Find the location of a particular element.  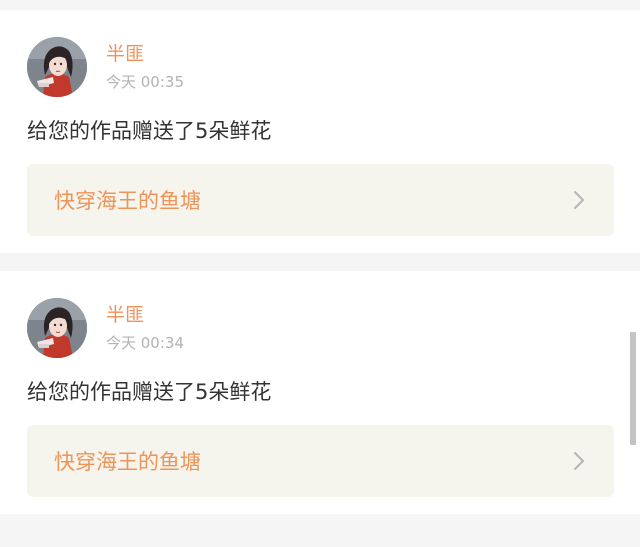

timestamp: 今天 00:34 is located at coordinates (145, 343).